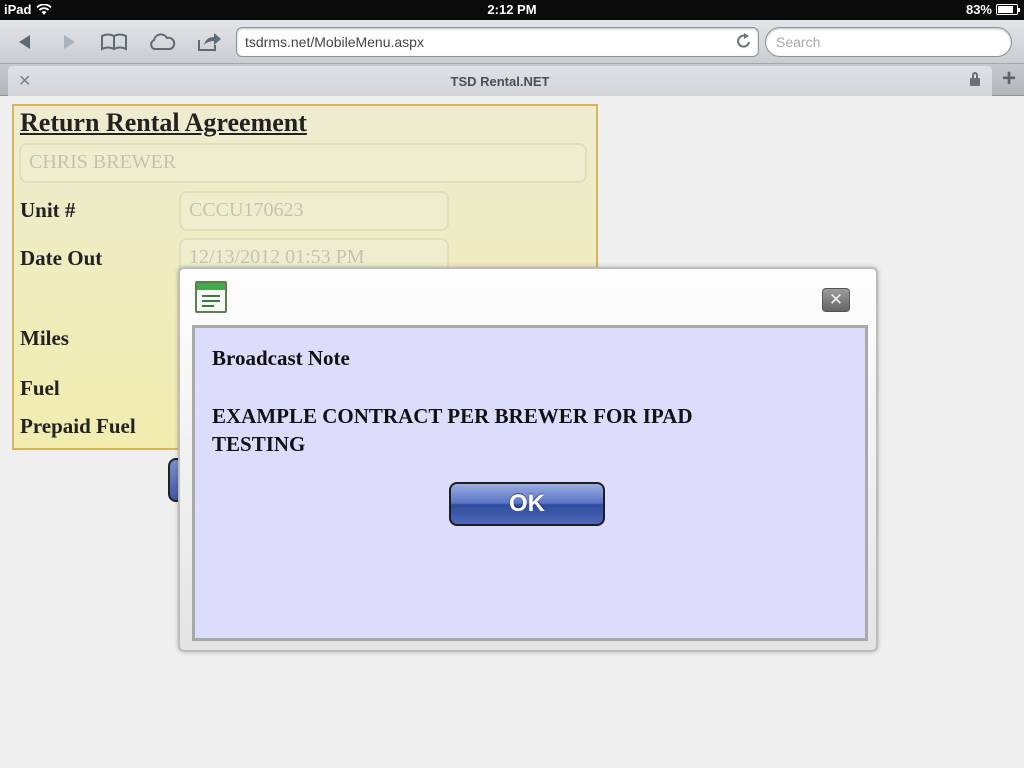  What do you see at coordinates (211, 297) in the screenshot?
I see `window-icon` at bounding box center [211, 297].